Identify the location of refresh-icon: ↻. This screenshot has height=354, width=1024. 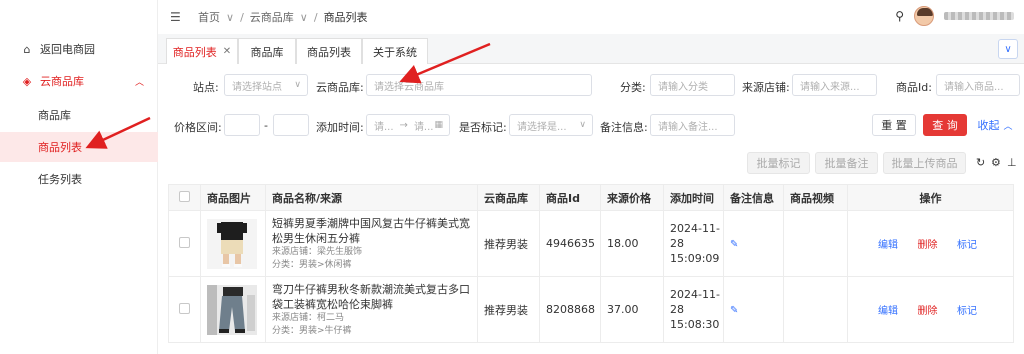
(980, 162).